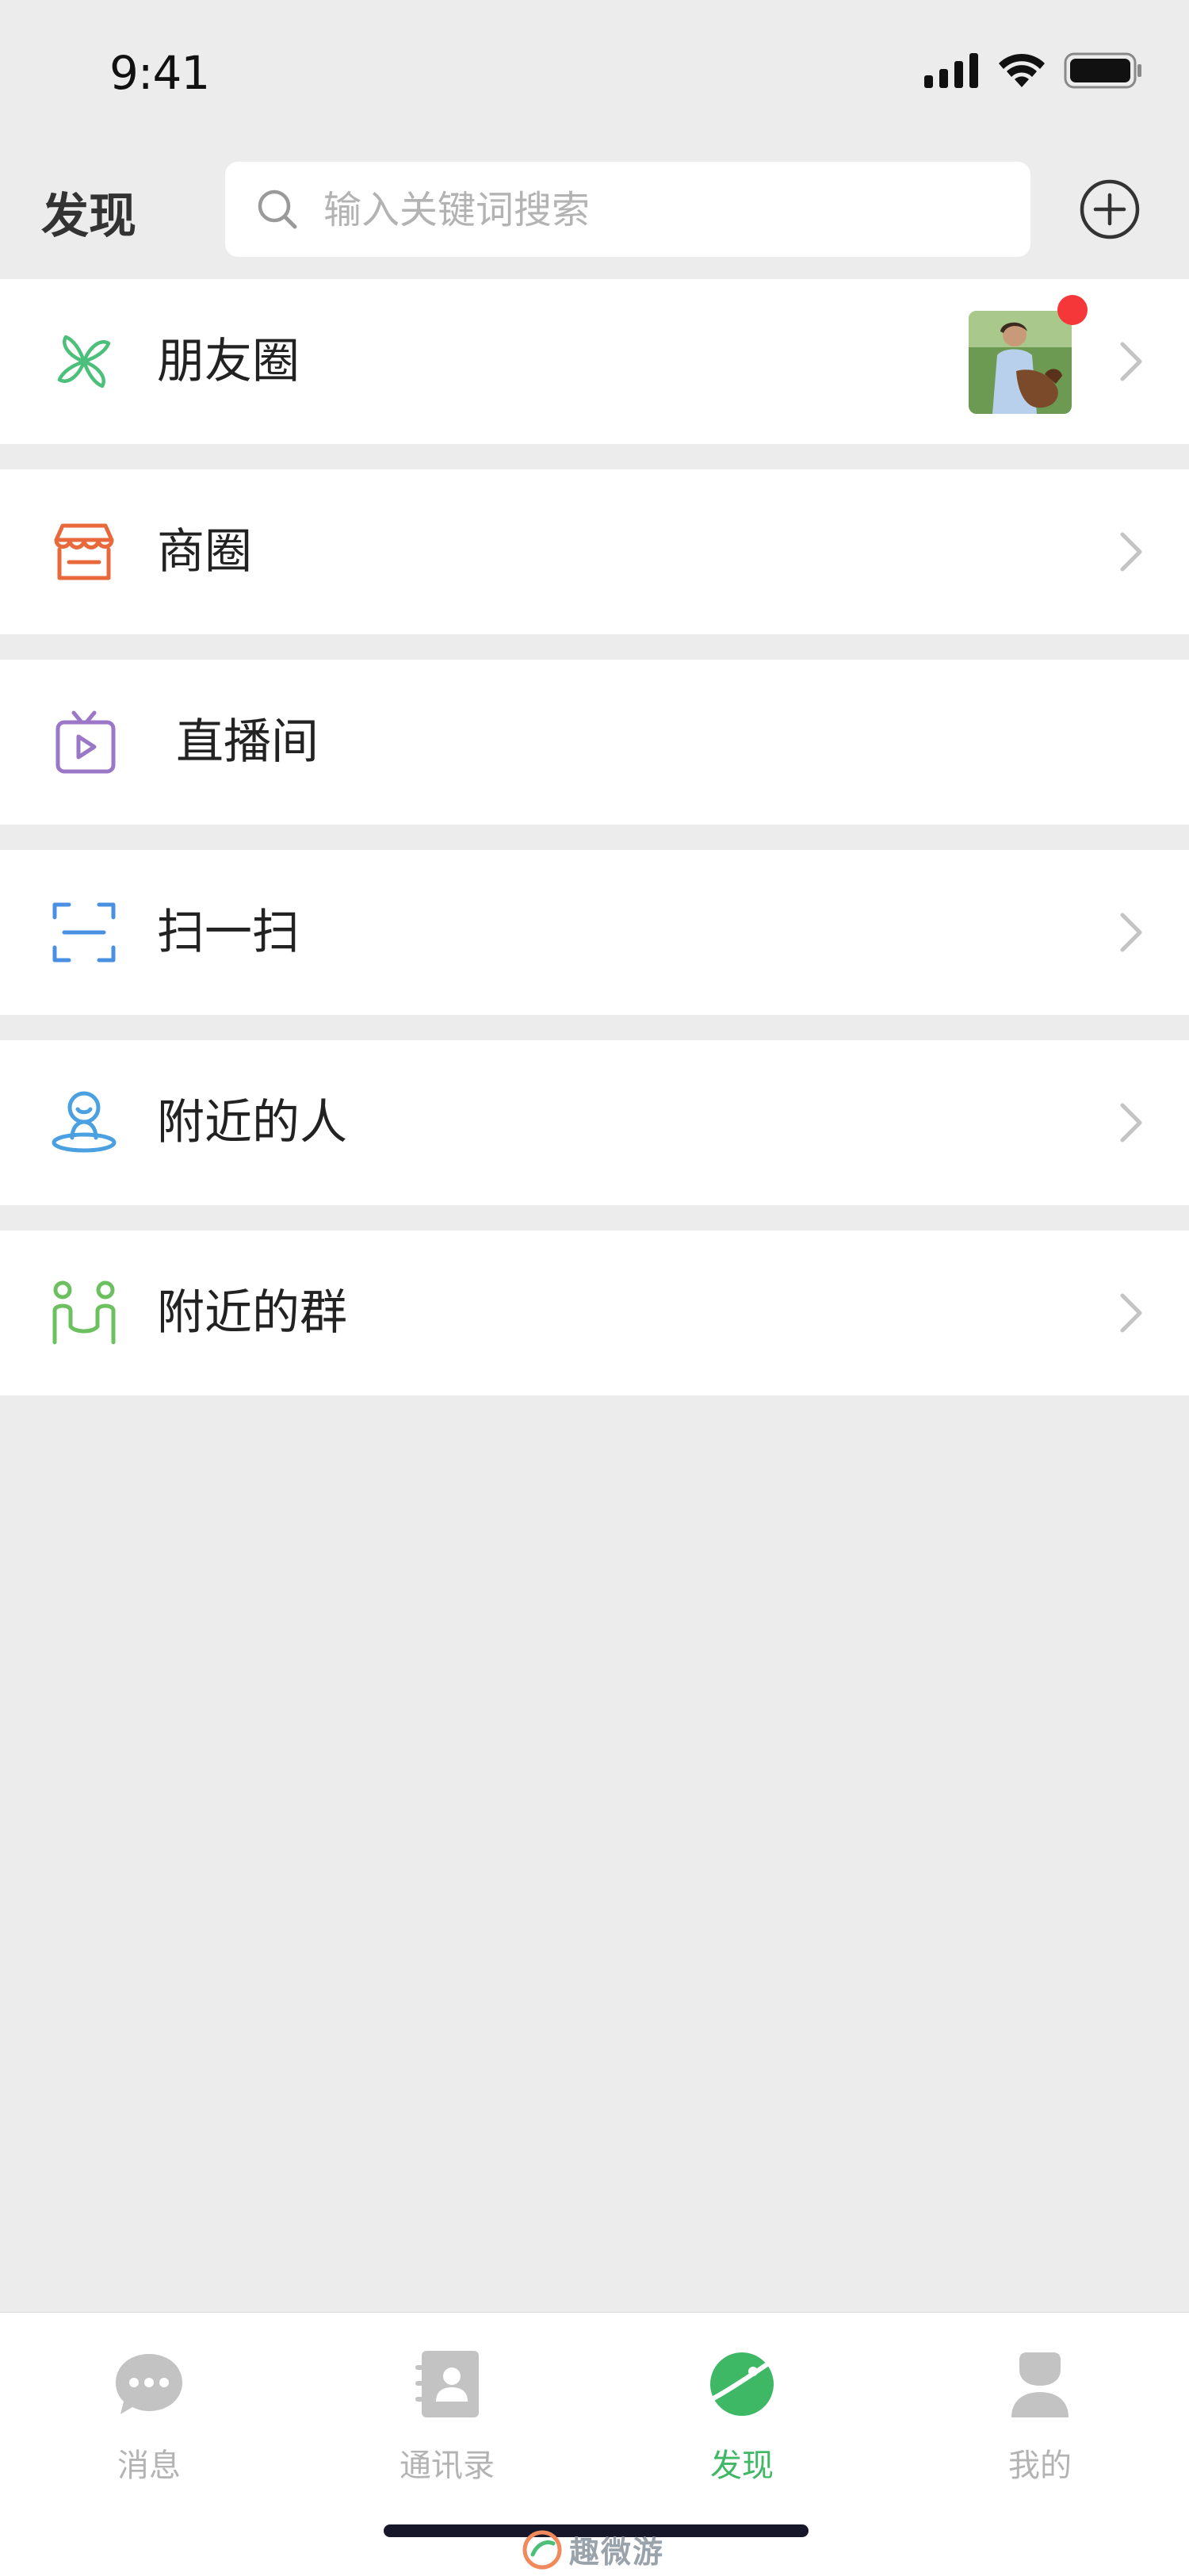  What do you see at coordinates (84, 552) in the screenshot?
I see `store-icon` at bounding box center [84, 552].